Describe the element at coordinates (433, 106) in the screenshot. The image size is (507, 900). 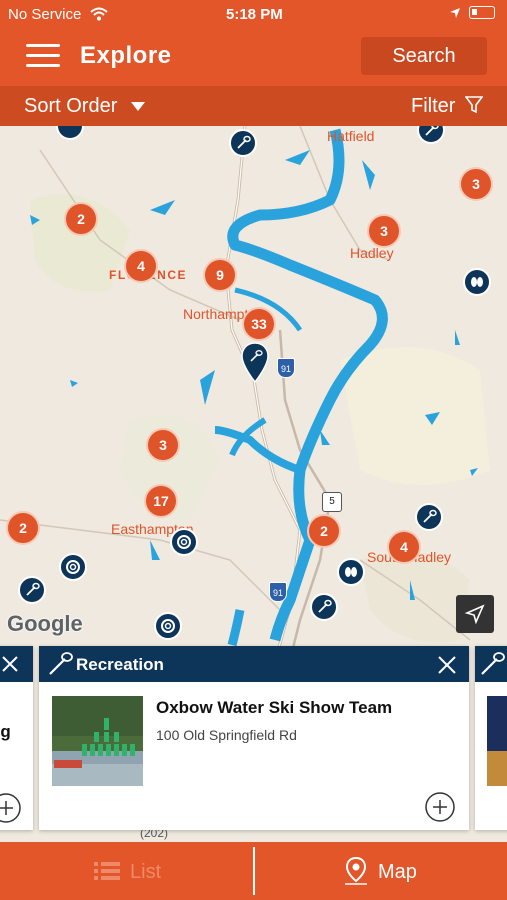
I see `filter-label: Filter` at that location.